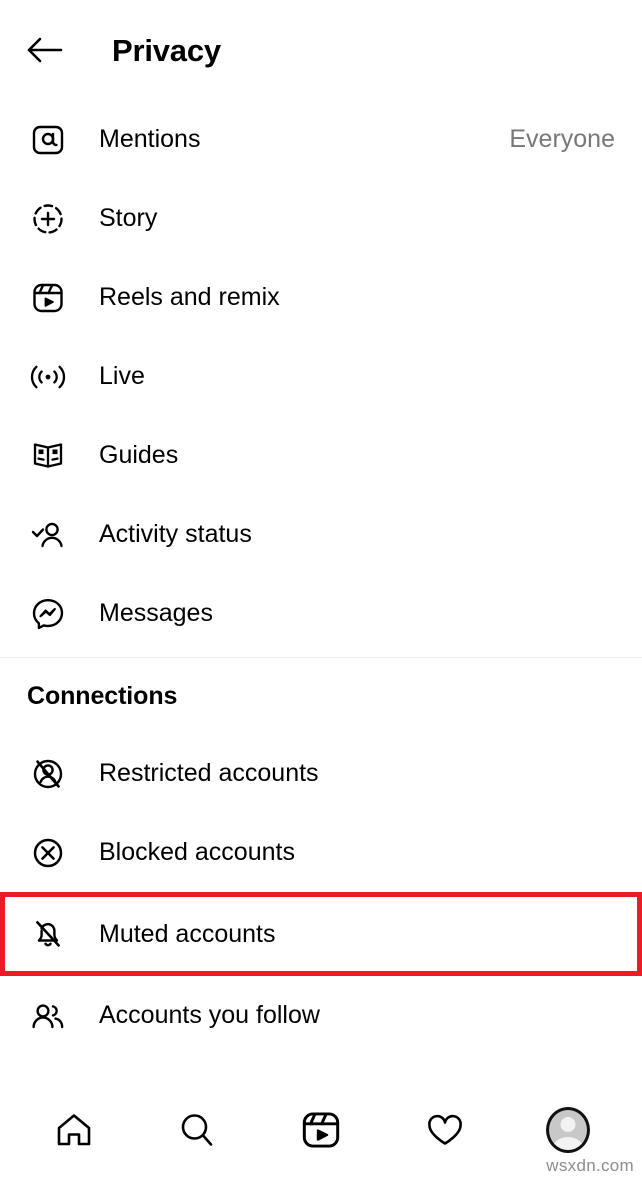  I want to click on back-button, so click(45, 50).